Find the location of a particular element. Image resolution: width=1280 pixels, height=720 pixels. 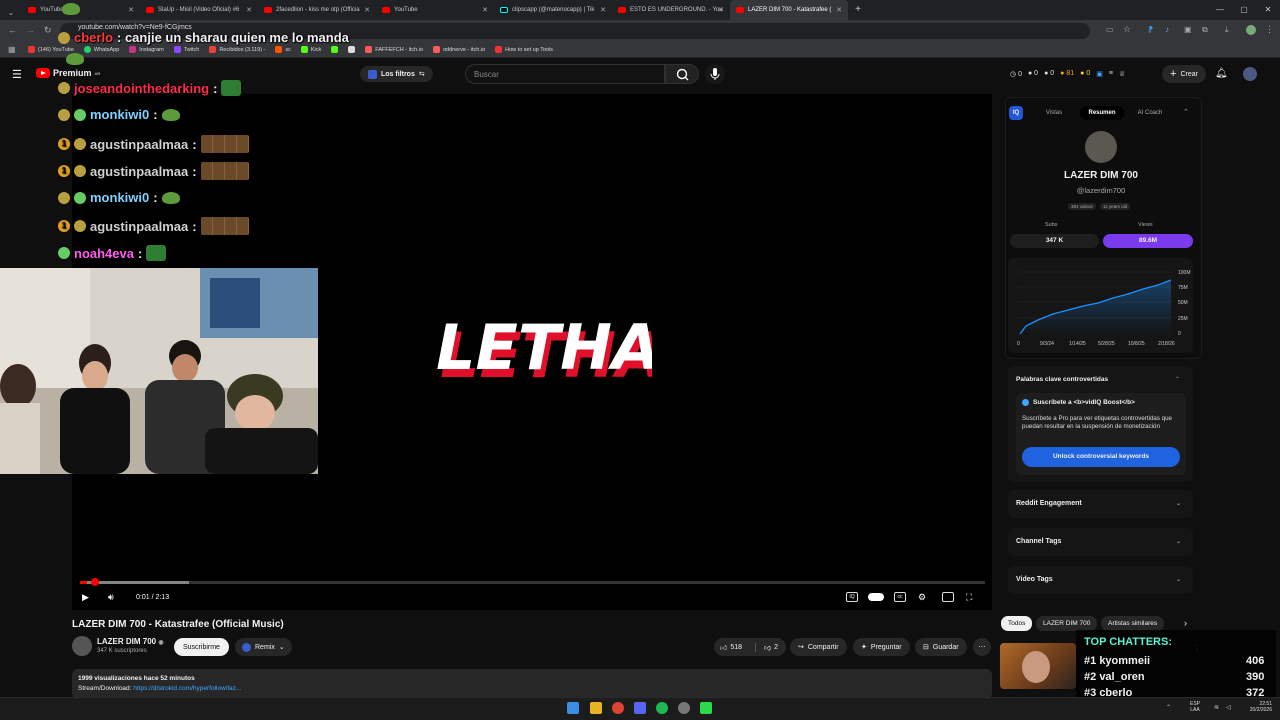

volume-icon: 🔊︎ is located at coordinates (111, 597).